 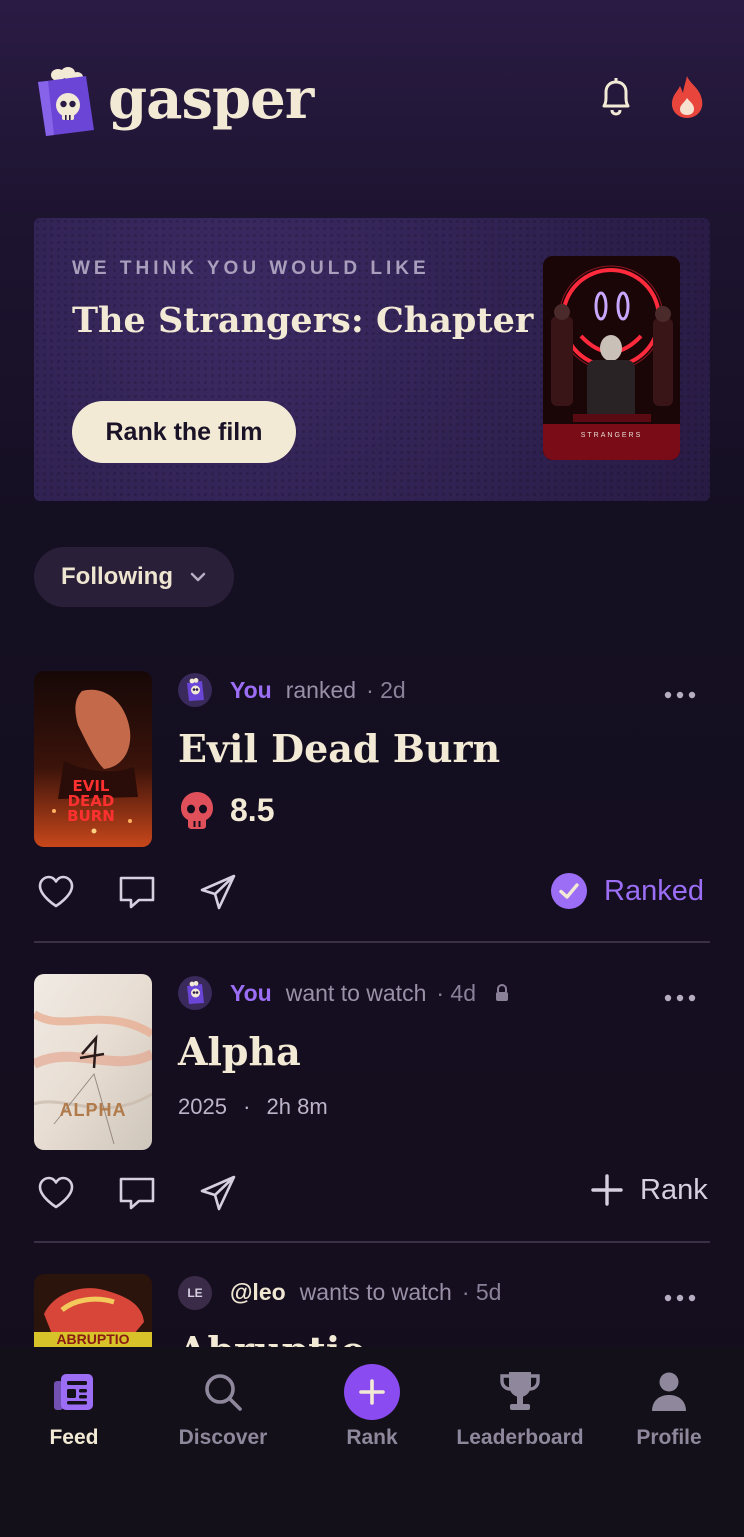 I want to click on feed-filter-label: Following, so click(x=117, y=576).